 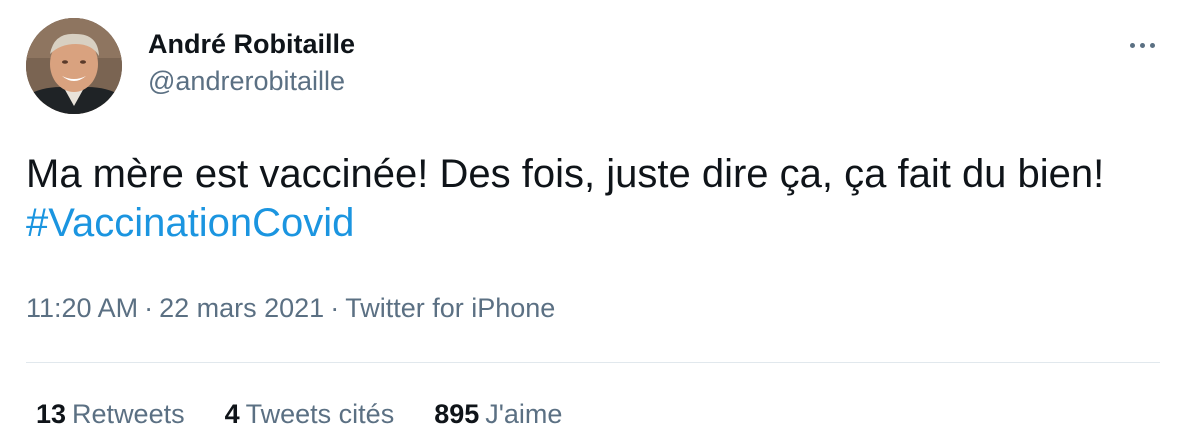 I want to click on author-handle: @andrerobitaille, so click(x=251, y=81).